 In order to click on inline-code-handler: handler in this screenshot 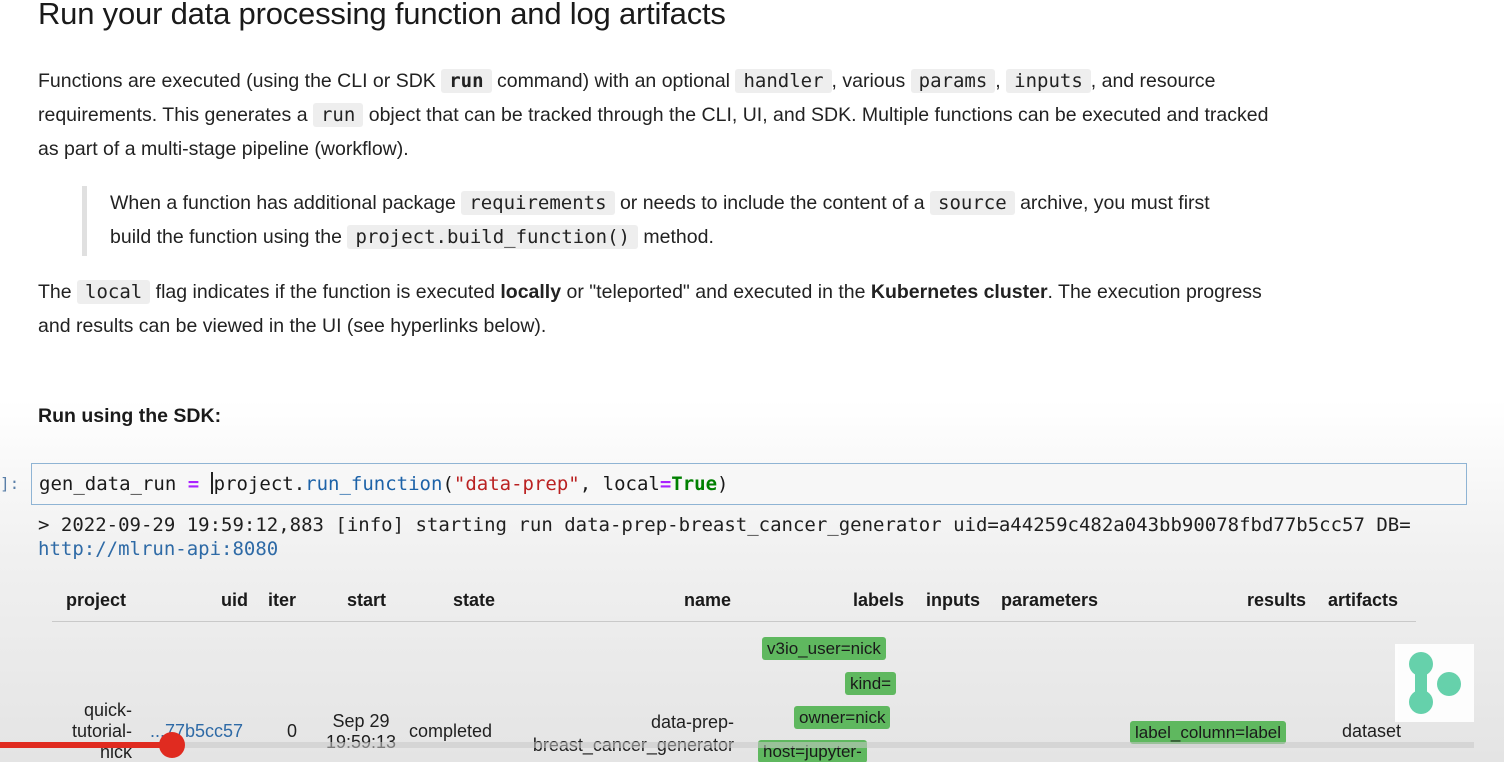, I will do `click(783, 81)`.